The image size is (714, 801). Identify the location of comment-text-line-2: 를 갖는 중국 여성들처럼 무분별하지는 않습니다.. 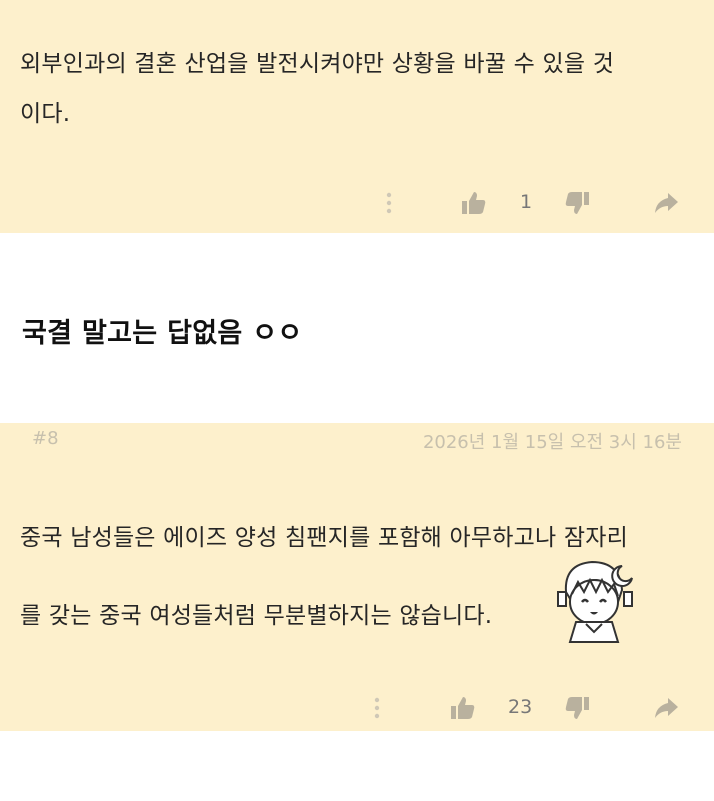
(256, 616).